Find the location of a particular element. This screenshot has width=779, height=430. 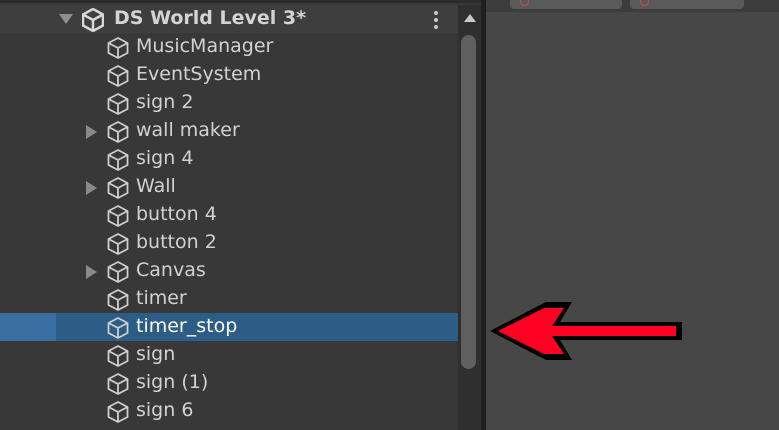

chevron-down-icon is located at coordinates (66, 19).